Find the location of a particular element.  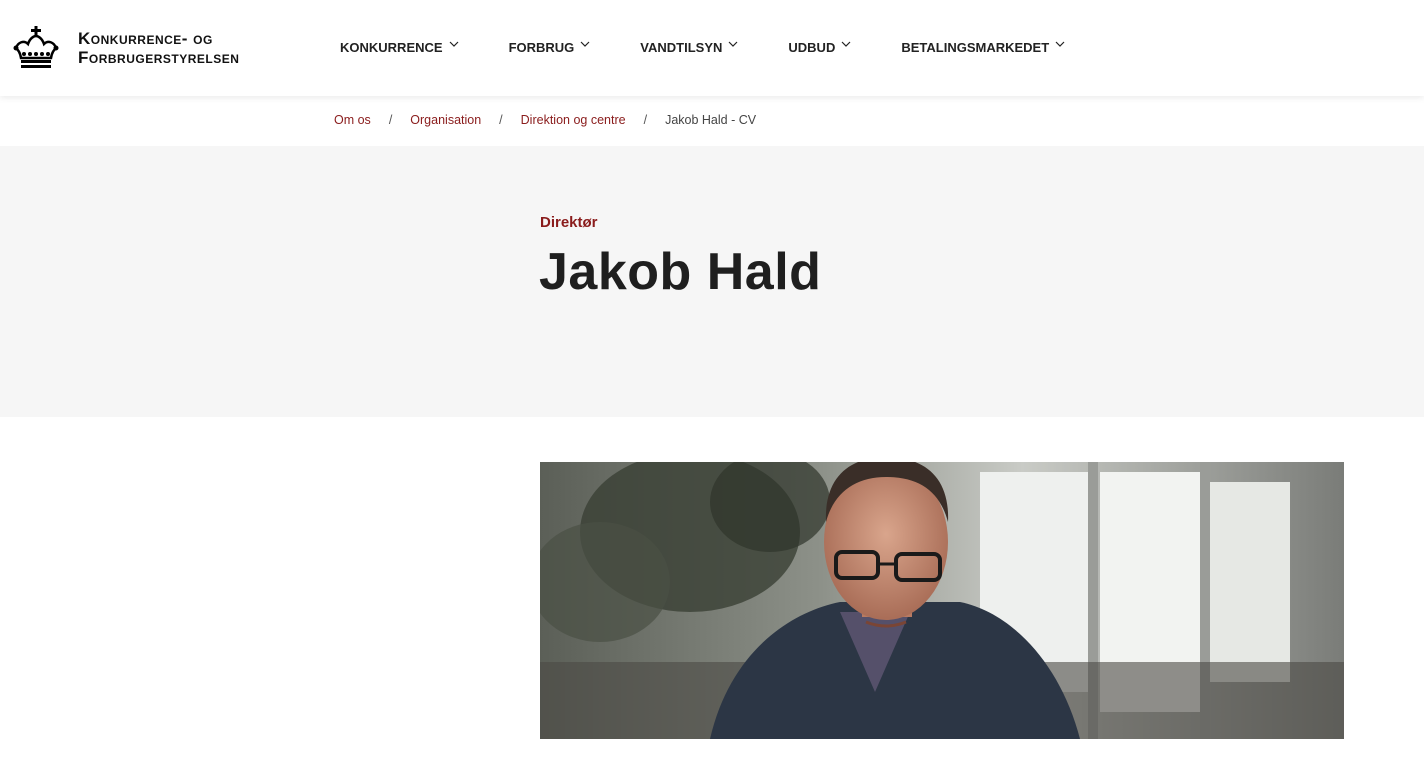

breadcrumb-current: Jakob Hald - CV is located at coordinates (711, 120).